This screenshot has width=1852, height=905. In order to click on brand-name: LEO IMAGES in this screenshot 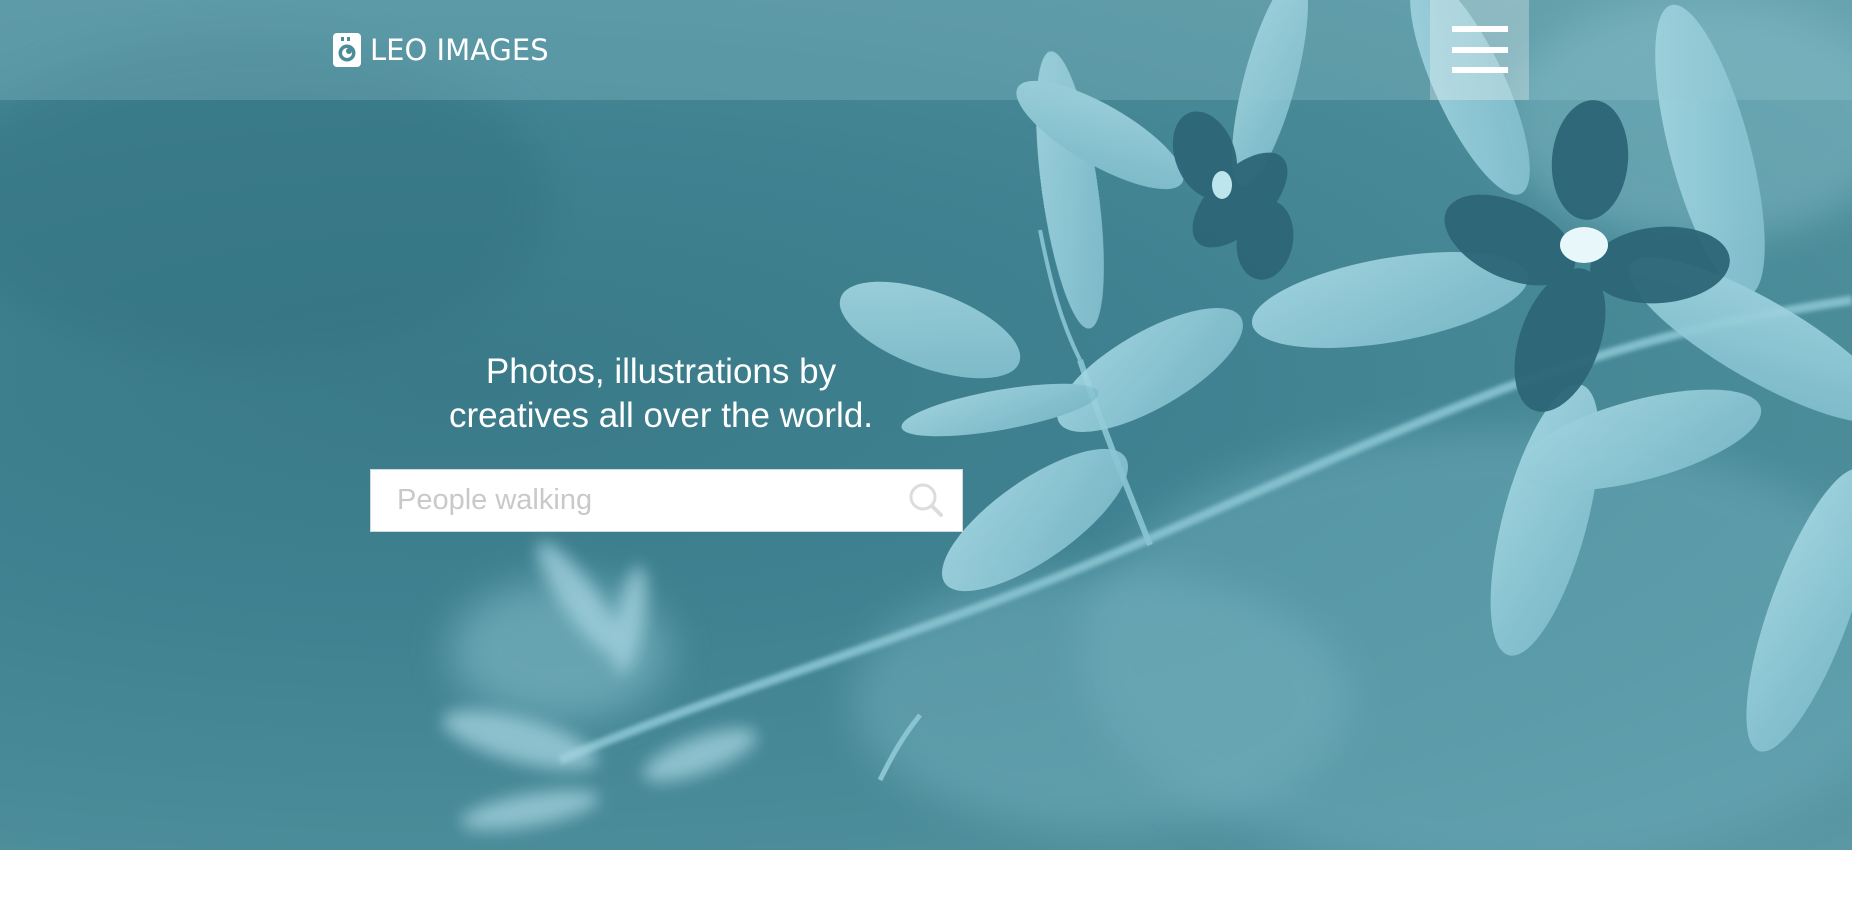, I will do `click(459, 50)`.